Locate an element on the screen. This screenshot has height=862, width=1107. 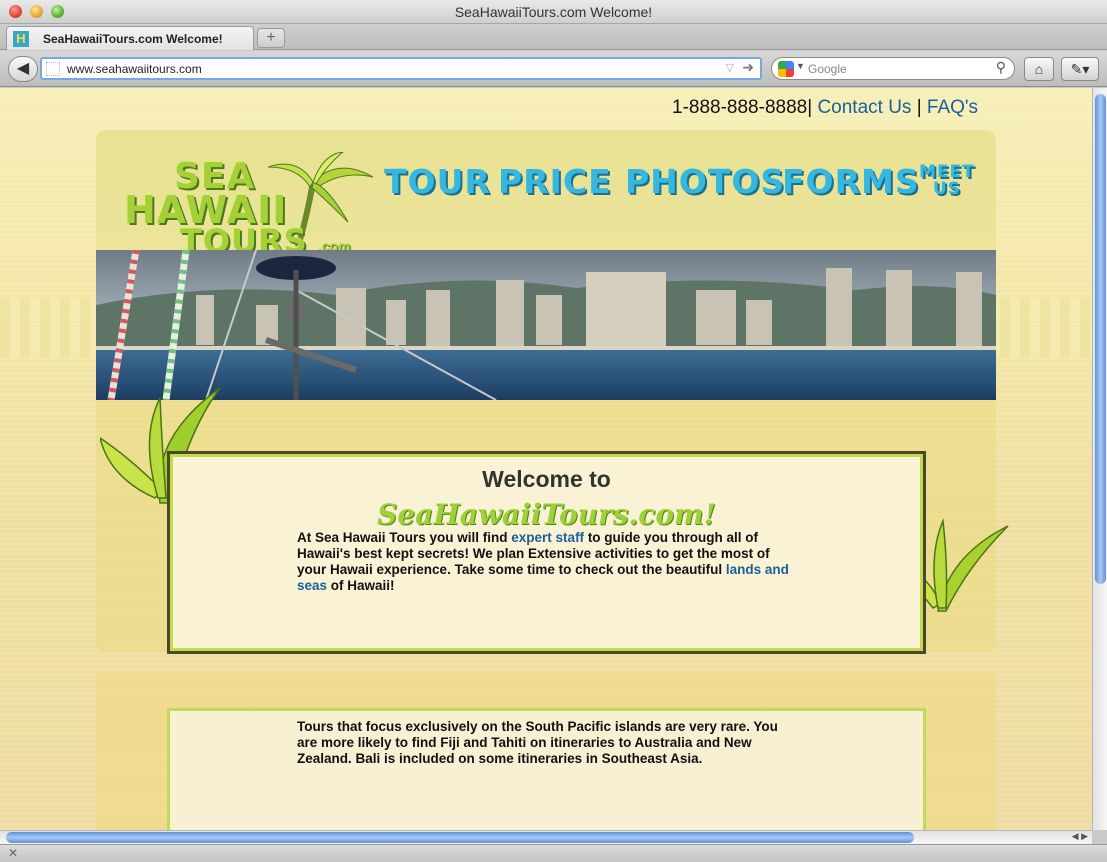
search-icon: ⚲ is located at coordinates (1001, 67).